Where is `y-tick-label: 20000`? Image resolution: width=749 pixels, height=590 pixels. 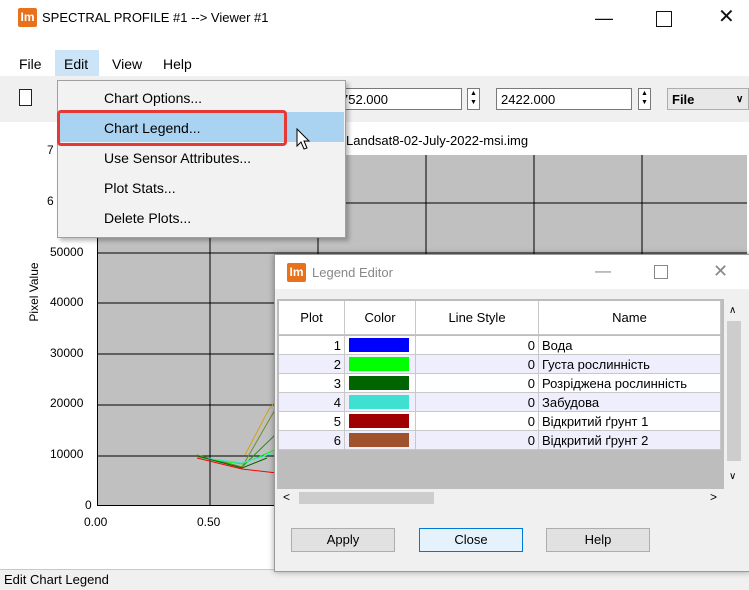 y-tick-label: 20000 is located at coordinates (67, 403).